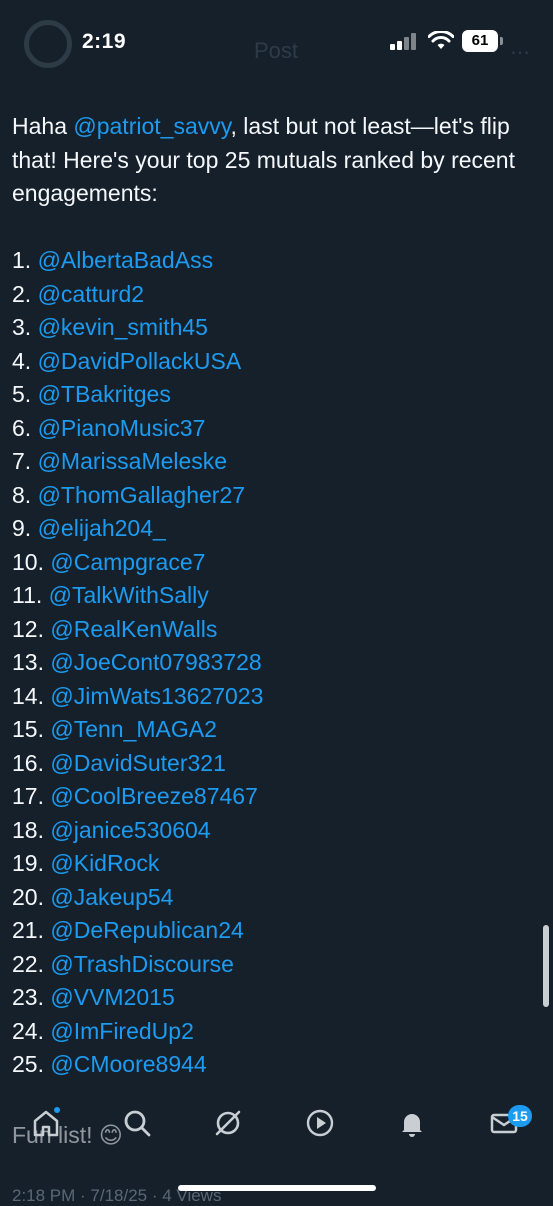 Image resolution: width=553 pixels, height=1206 pixels. Describe the element at coordinates (111, 897) in the screenshot. I see `mention-link: @Jakeup54` at that location.